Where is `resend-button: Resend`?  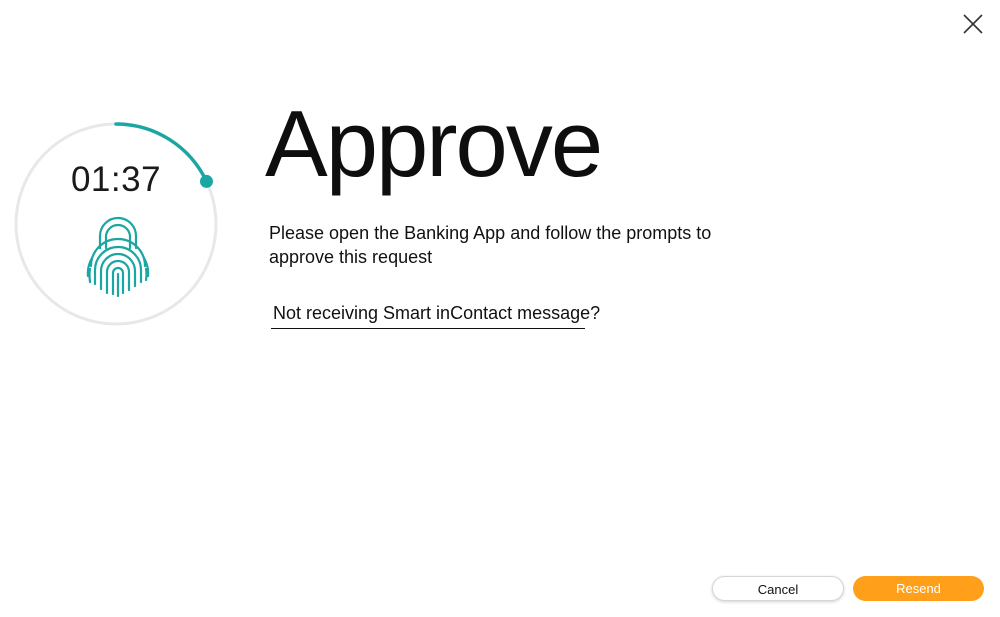 resend-button: Resend is located at coordinates (918, 588).